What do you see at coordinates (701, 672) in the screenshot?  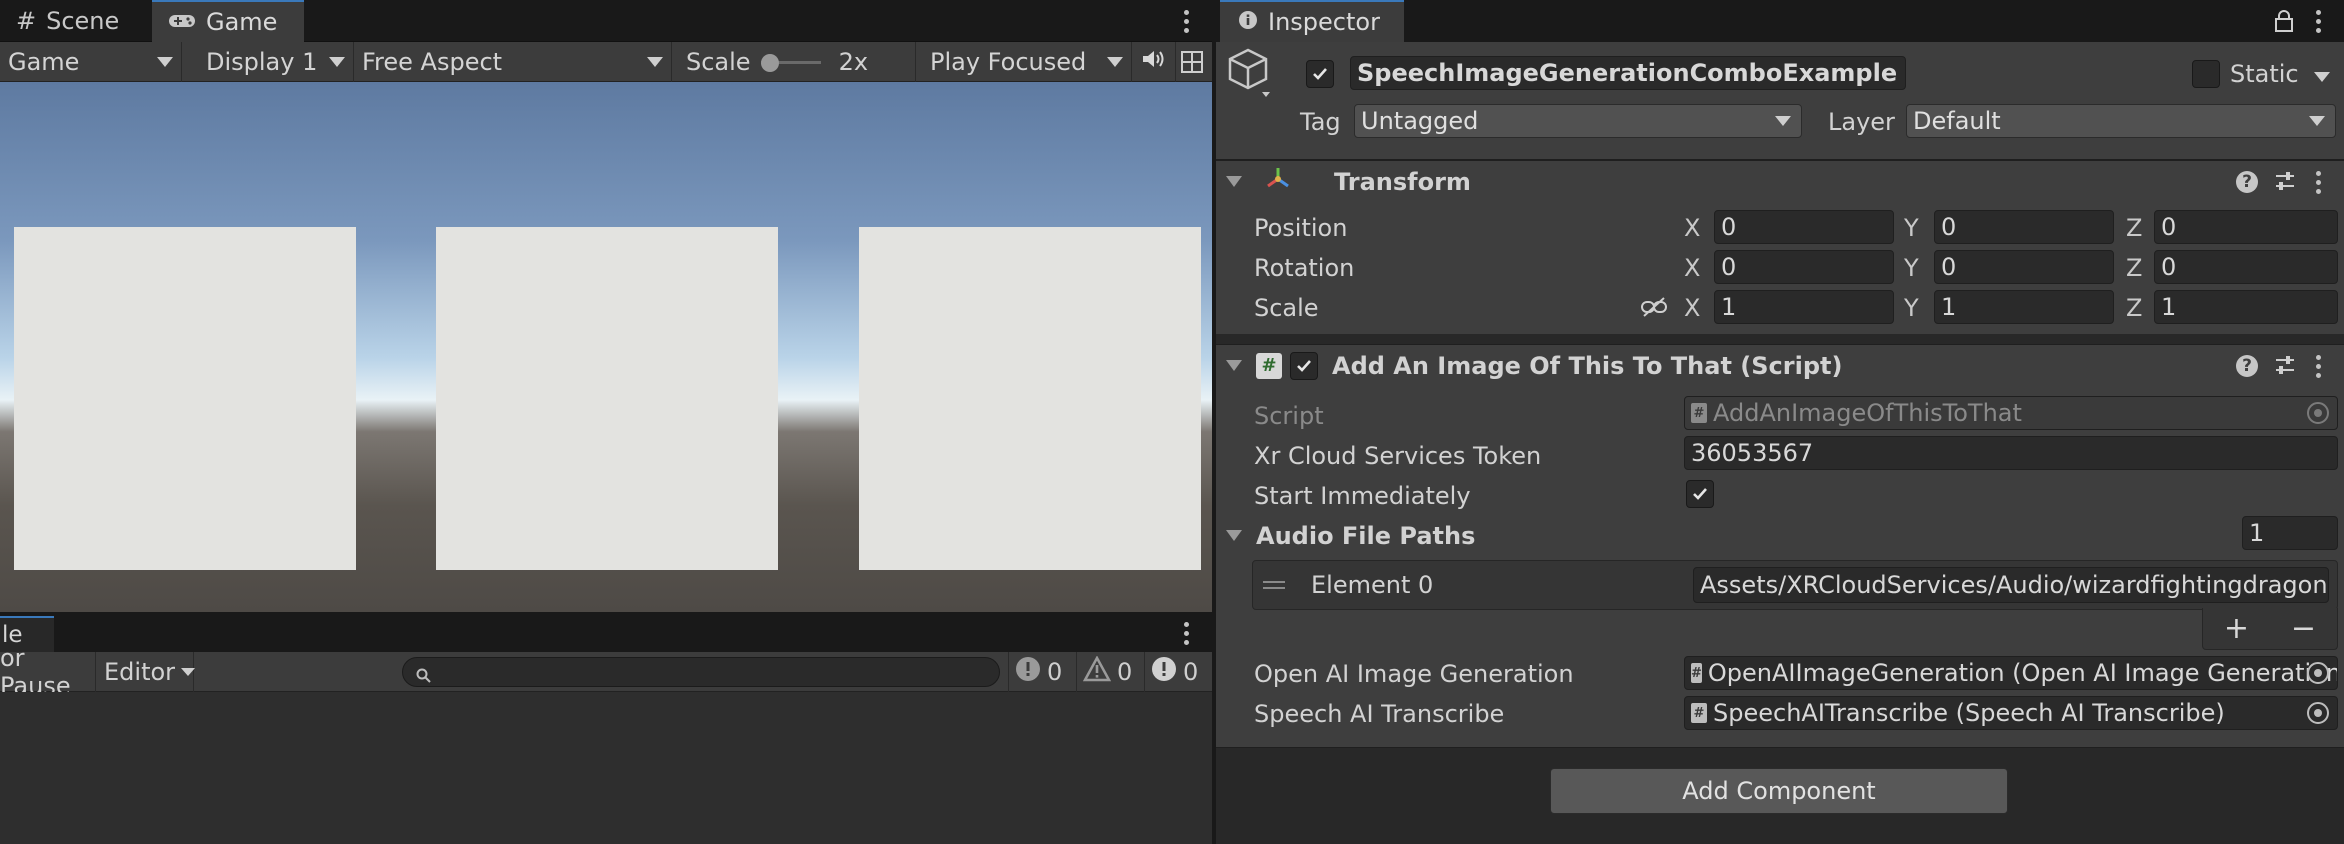 I see `console-search-input` at bounding box center [701, 672].